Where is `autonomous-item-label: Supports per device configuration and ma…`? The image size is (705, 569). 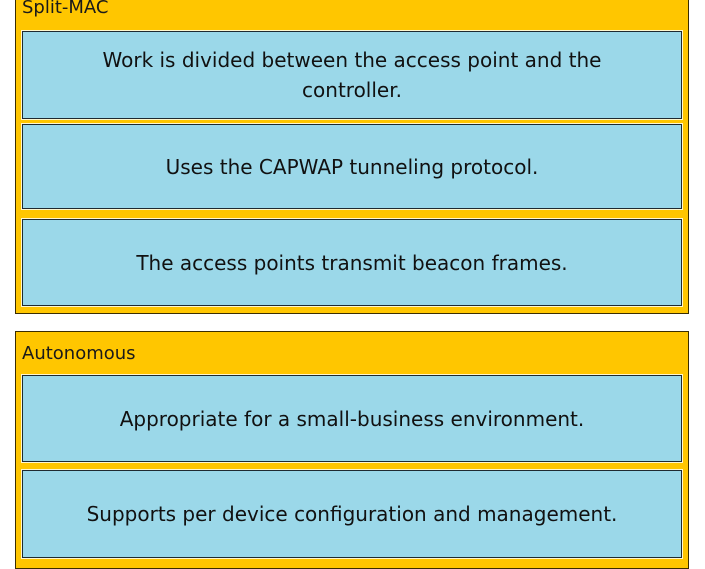
autonomous-item-label: Supports per device configuration and ma… is located at coordinates (352, 514).